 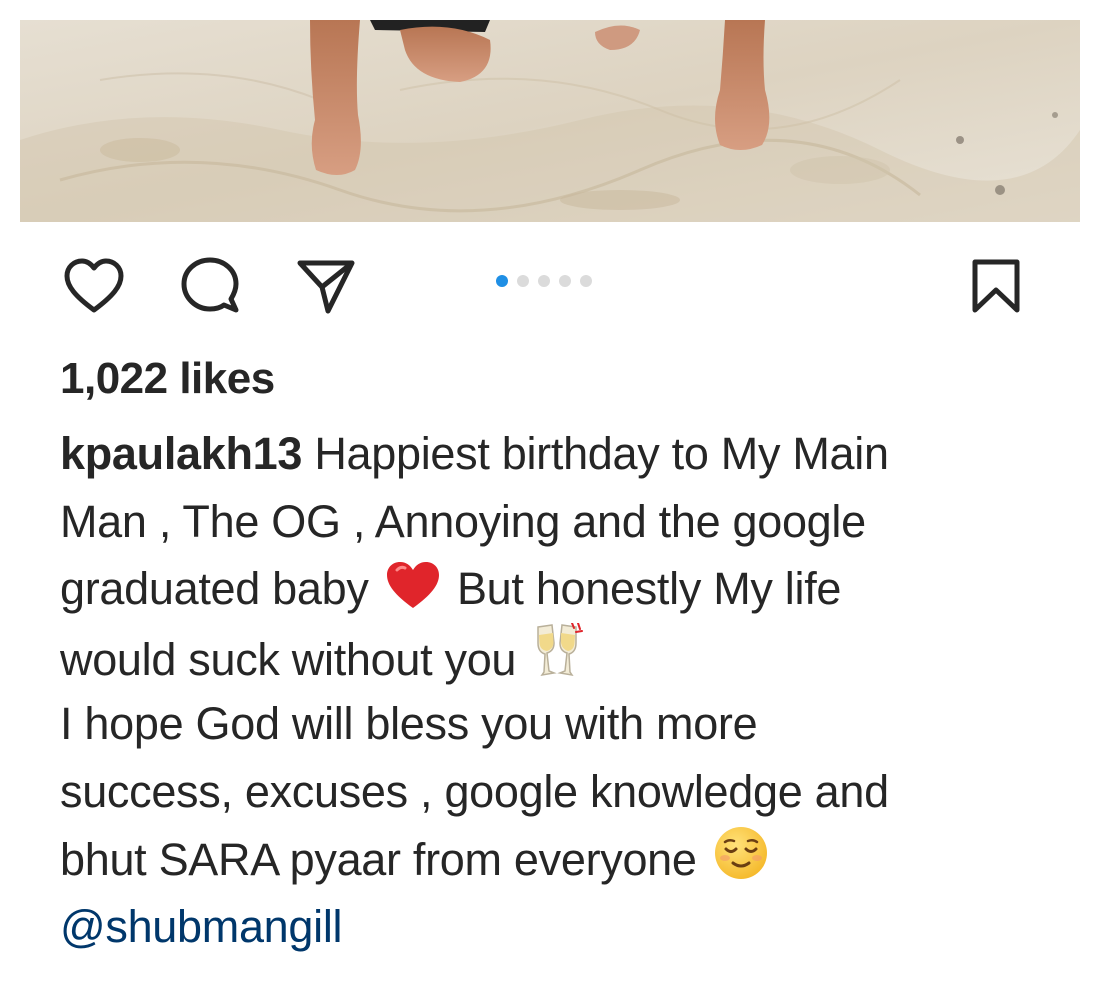 What do you see at coordinates (595, 453) in the screenshot?
I see `caption-text: Happiest birthday to My Main` at bounding box center [595, 453].